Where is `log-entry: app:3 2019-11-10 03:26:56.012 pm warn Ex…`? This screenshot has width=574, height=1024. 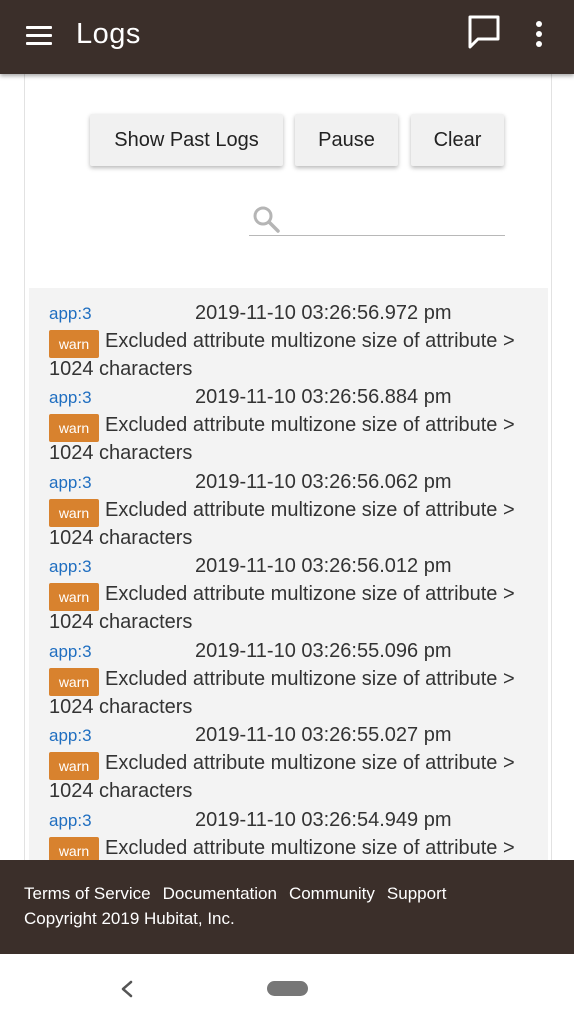 log-entry: app:3 2019-11-10 03:26:56.012 pm warn Ex… is located at coordinates (296, 587).